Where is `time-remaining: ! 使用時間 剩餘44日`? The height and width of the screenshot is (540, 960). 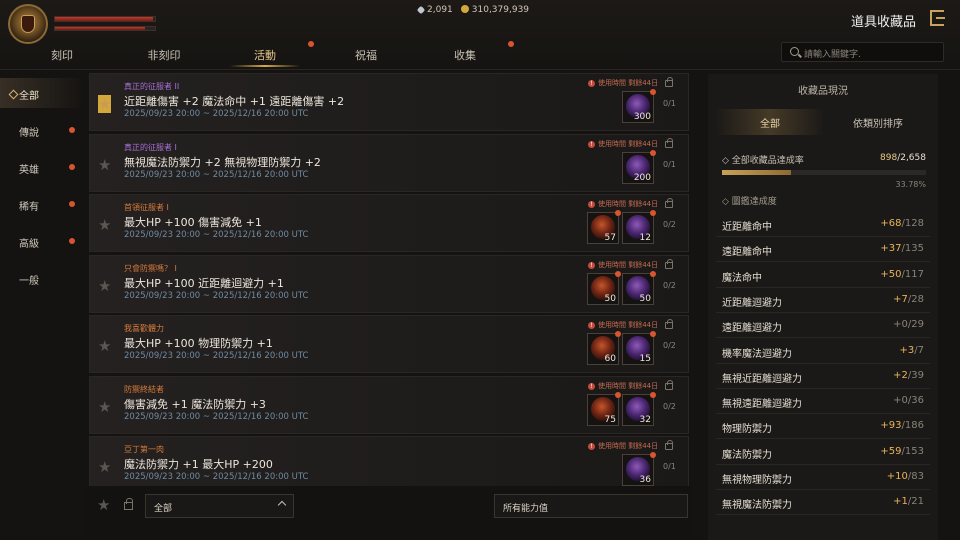 time-remaining: ! 使用時間 剩餘44日 is located at coordinates (623, 386).